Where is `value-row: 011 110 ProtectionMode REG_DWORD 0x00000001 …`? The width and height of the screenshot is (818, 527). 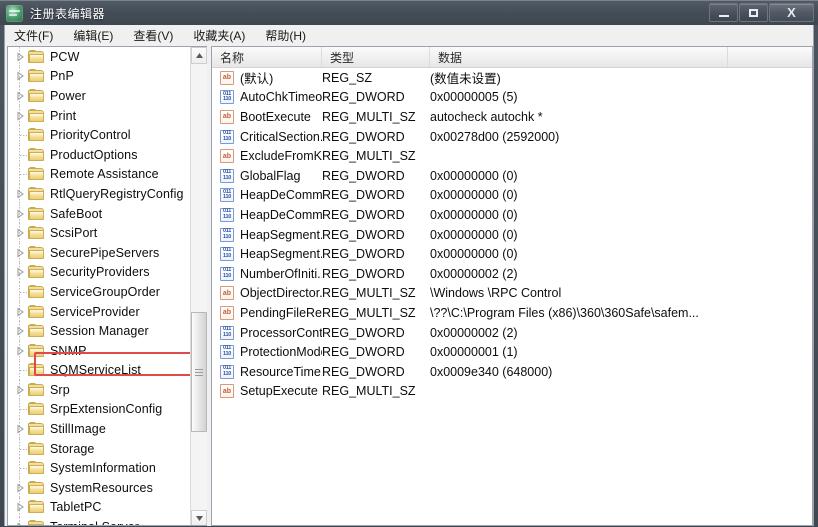
value-row: 011 110 ProtectionMode REG_DWORD 0x00000001 … is located at coordinates (512, 352).